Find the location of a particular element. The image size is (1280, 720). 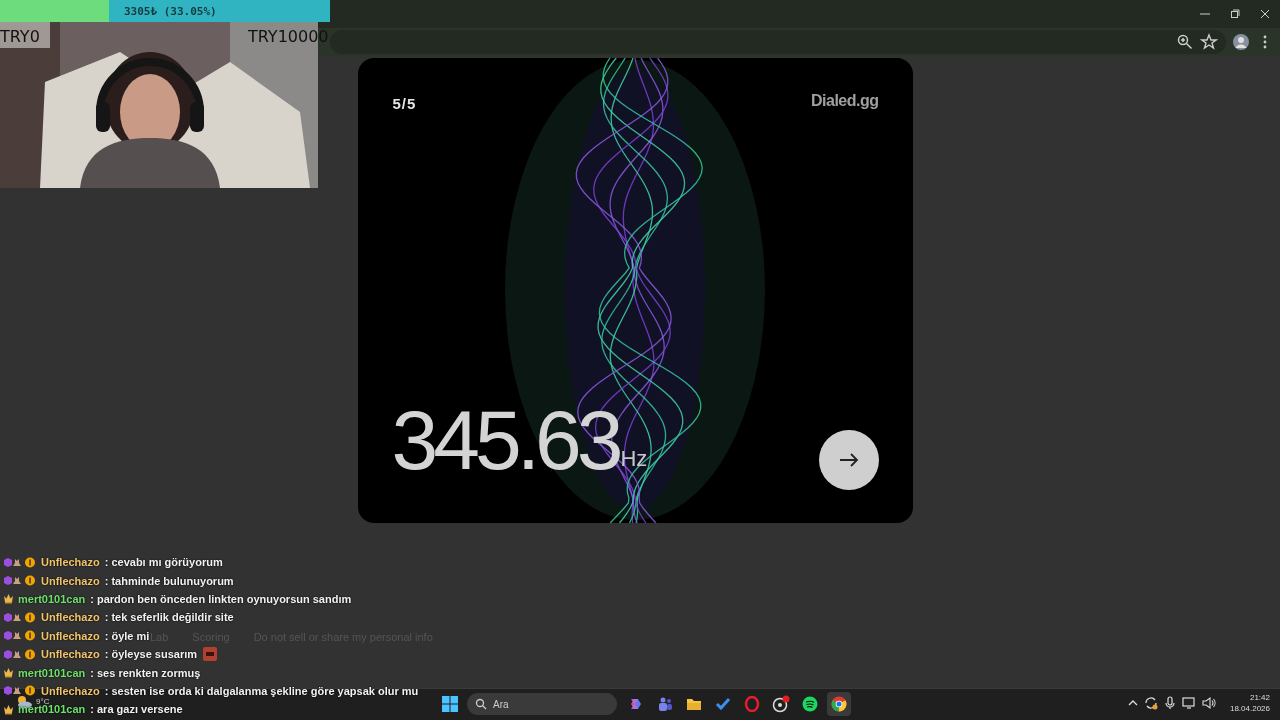

chat-message: : tek seferlik değildir site is located at coordinates (169, 617).